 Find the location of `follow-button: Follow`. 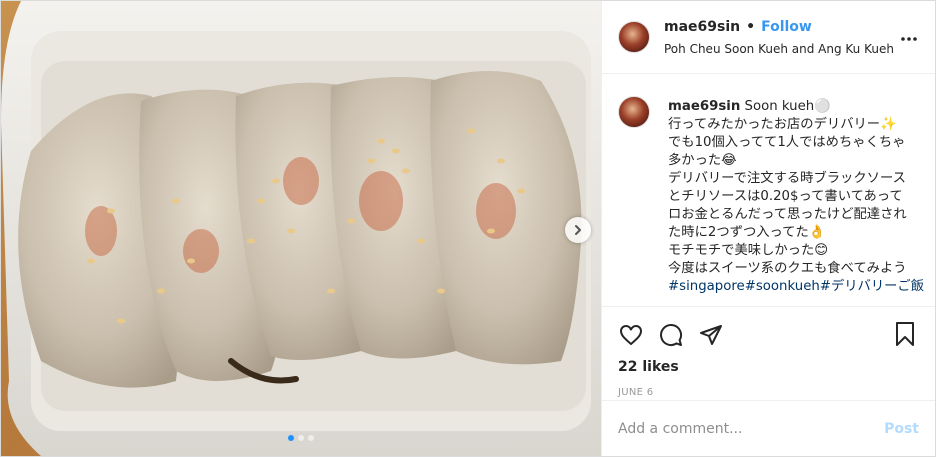

follow-button: Follow is located at coordinates (786, 27).